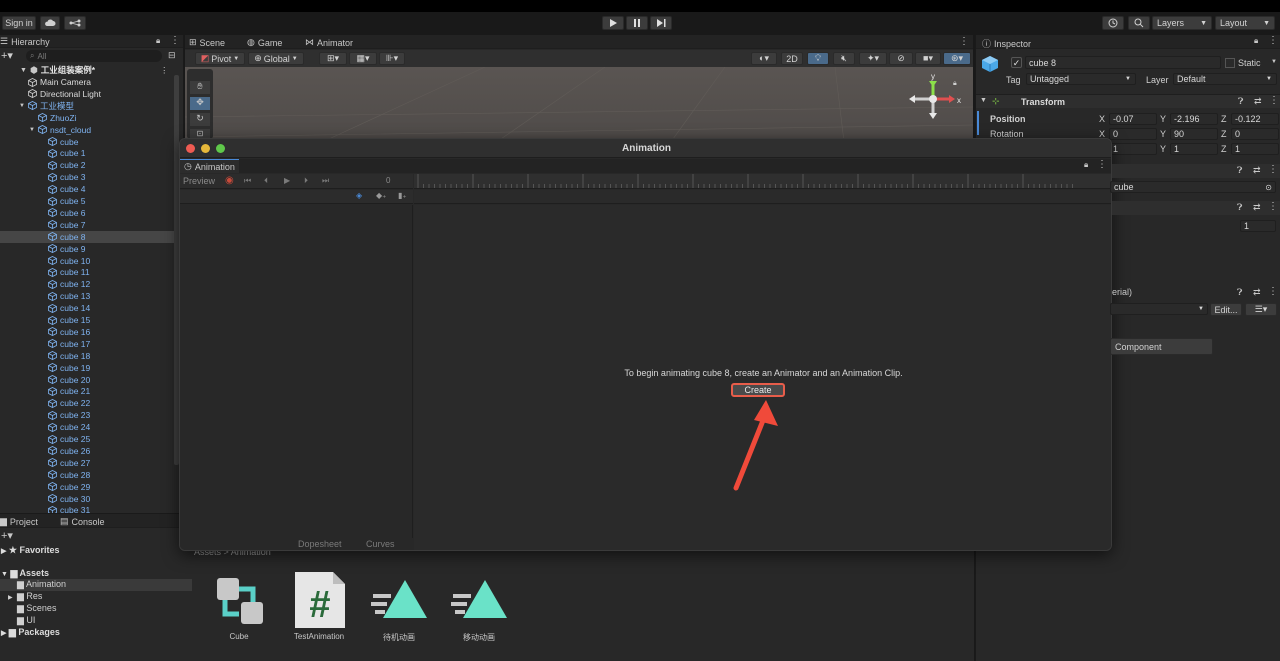 The width and height of the screenshot is (1280, 661). I want to click on axis-label: X, so click(1102, 119).